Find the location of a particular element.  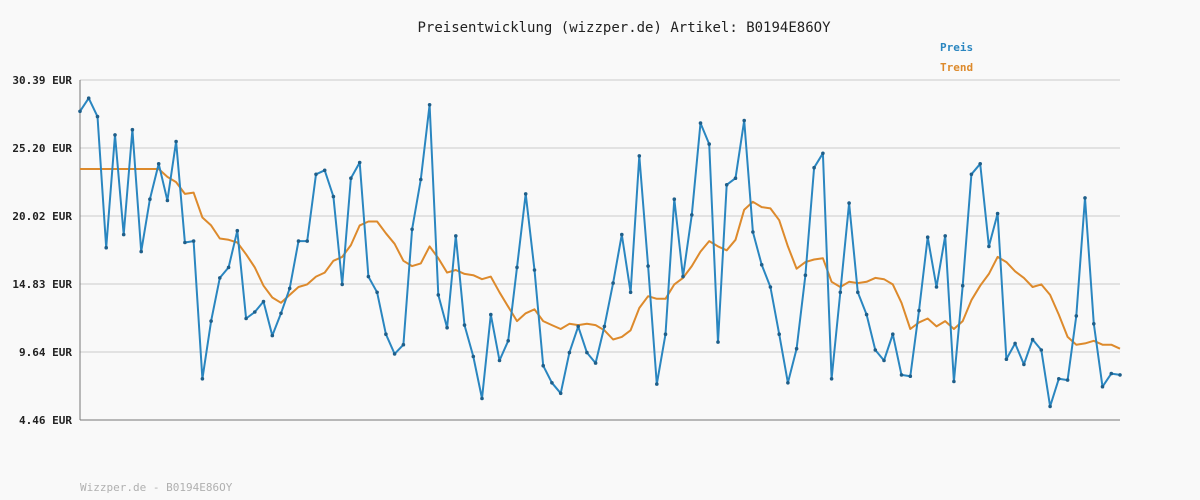

legend-trend: Trend is located at coordinates (956, 67).